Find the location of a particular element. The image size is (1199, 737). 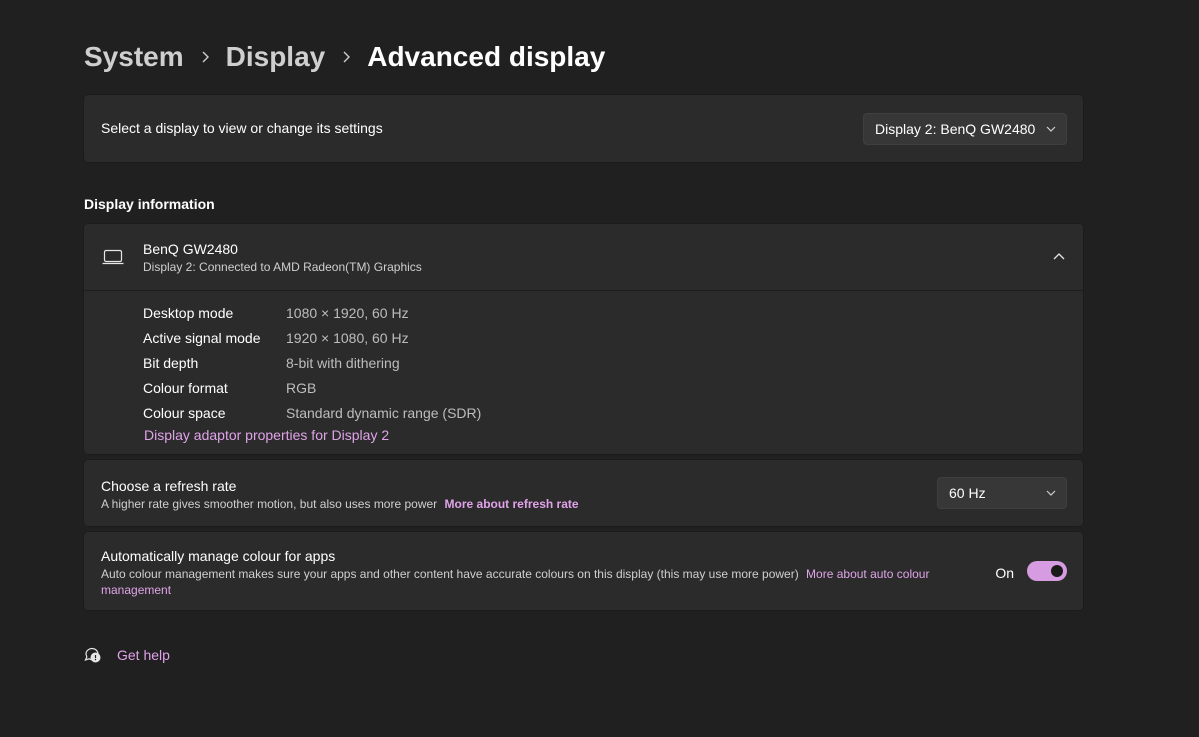

info-row-bit-depth: Bit depth 8-bit with dithering is located at coordinates (312, 362).